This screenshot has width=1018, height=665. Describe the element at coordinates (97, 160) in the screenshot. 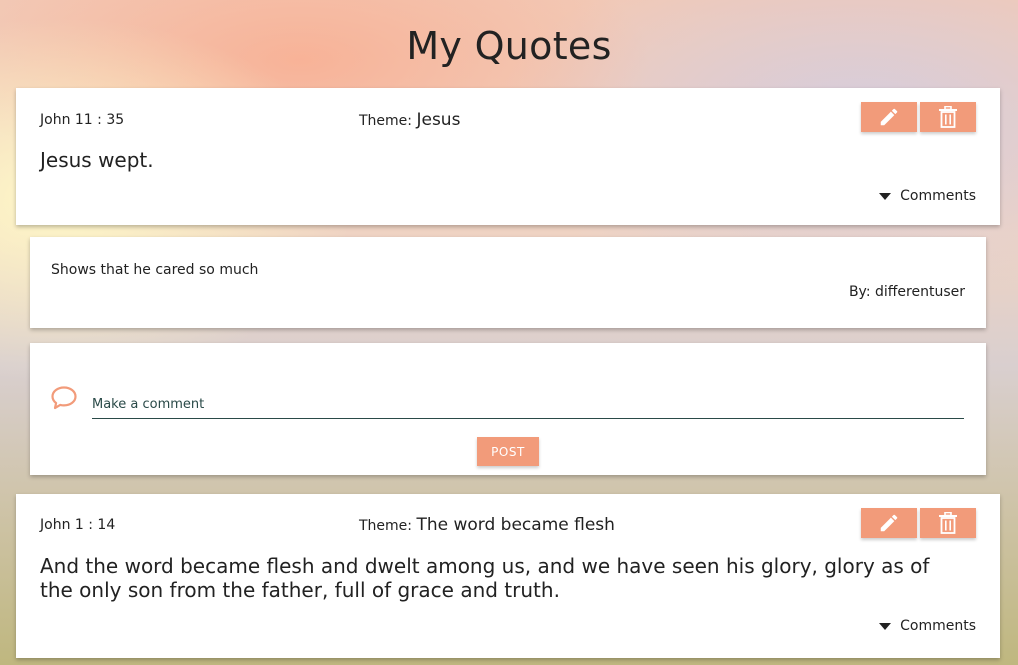

I see `quote-text: Jesus wept.` at that location.